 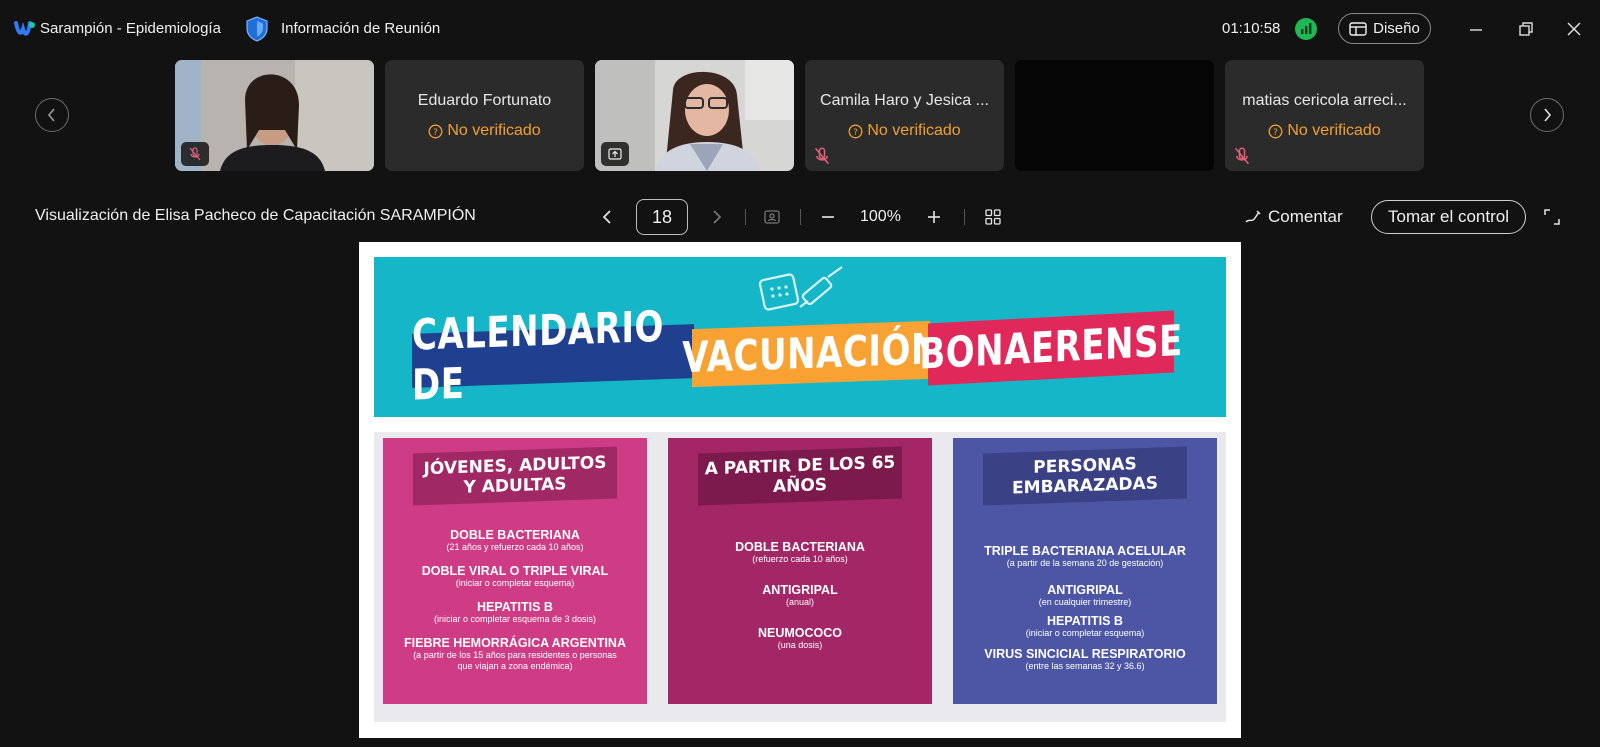 I want to click on minus-icon, so click(x=828, y=217).